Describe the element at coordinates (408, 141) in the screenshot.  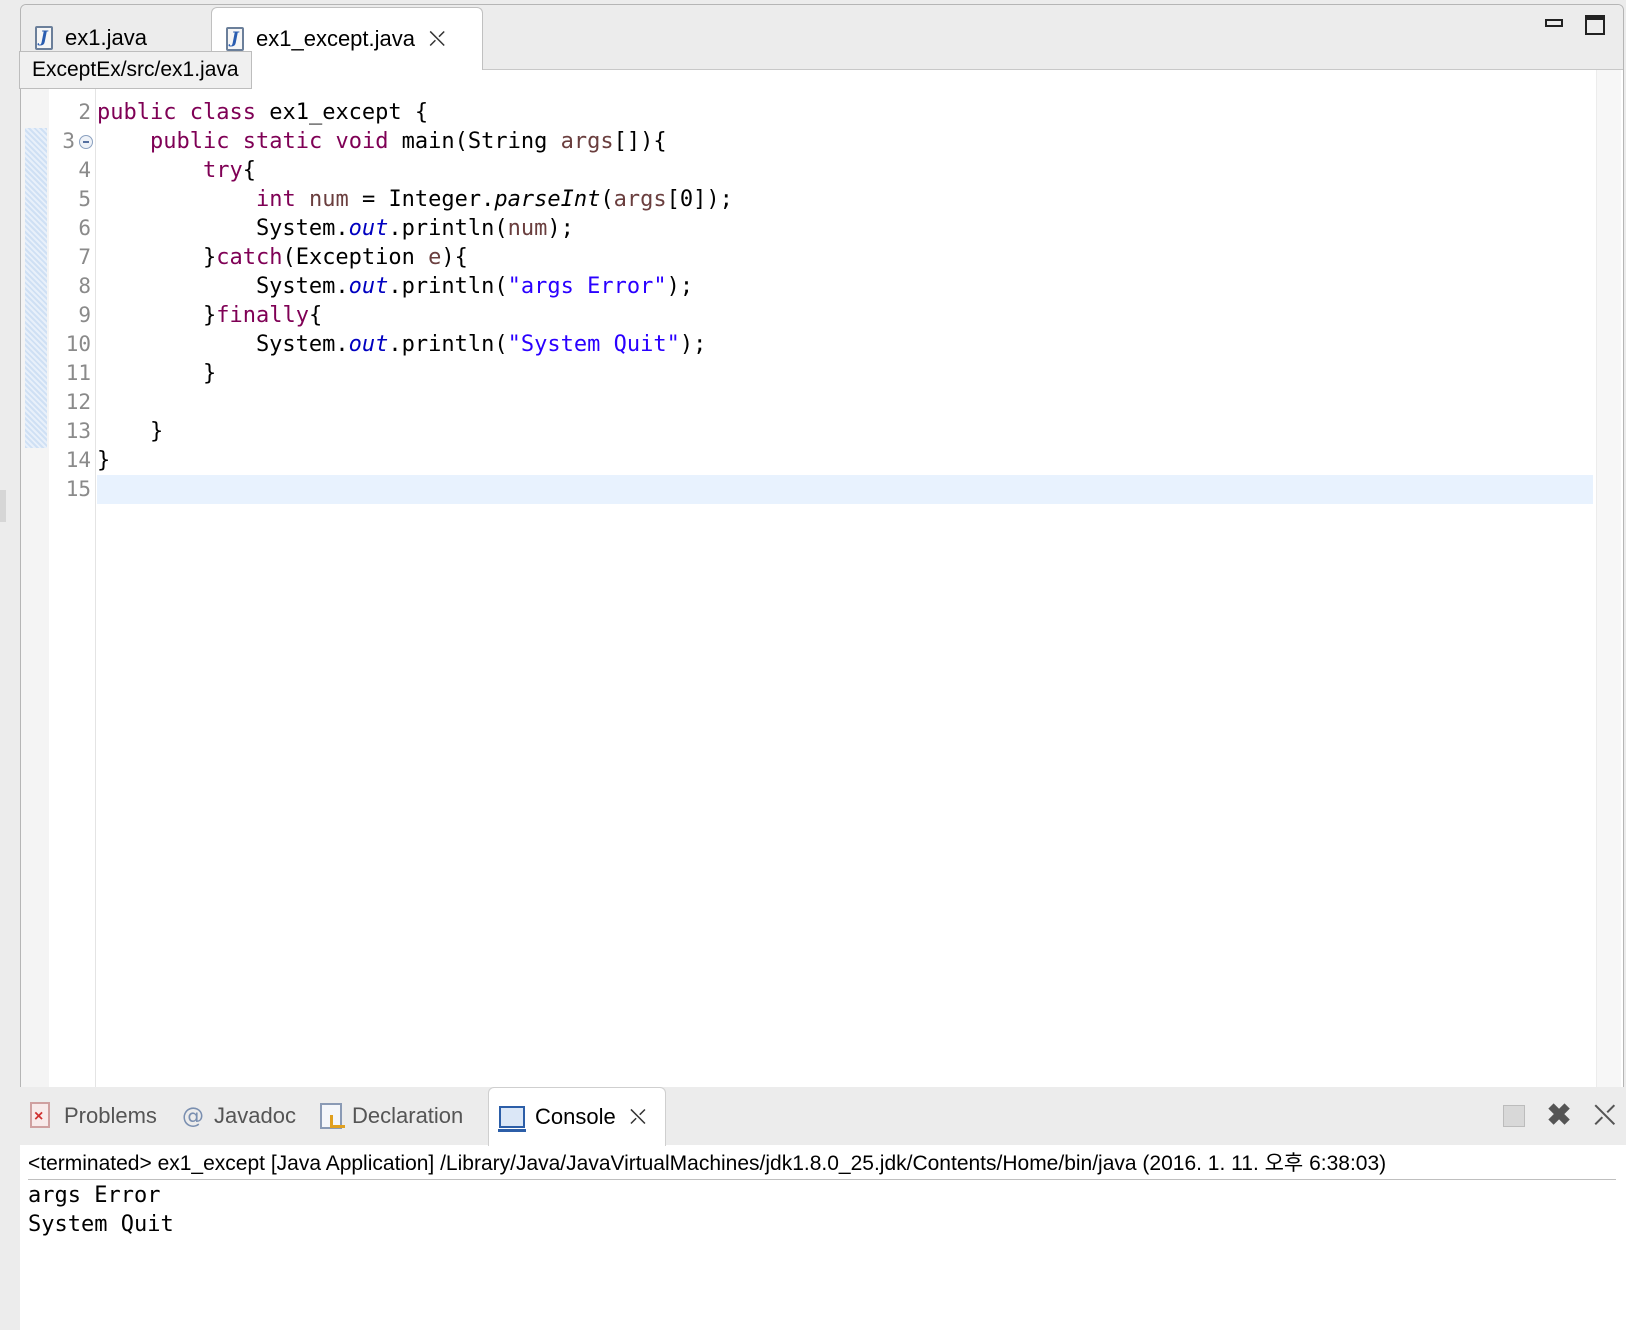
I see `code-line-3: public static void main(String args[]){` at that location.